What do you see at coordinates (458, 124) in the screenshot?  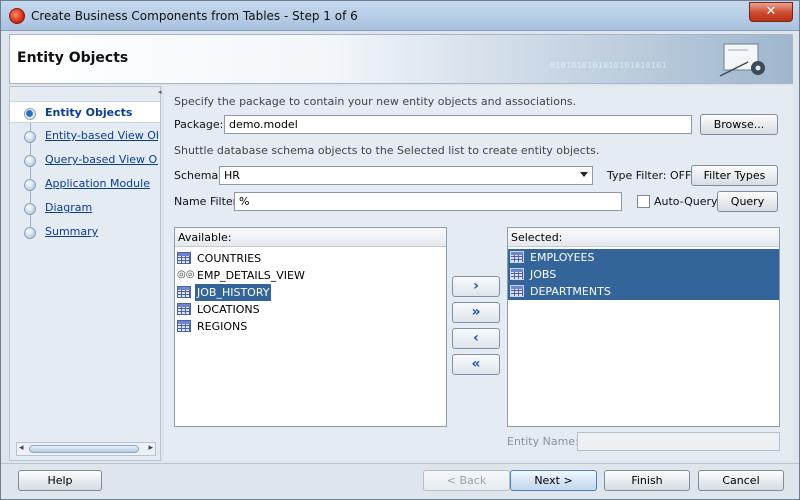 I see `package-input: demo.model` at bounding box center [458, 124].